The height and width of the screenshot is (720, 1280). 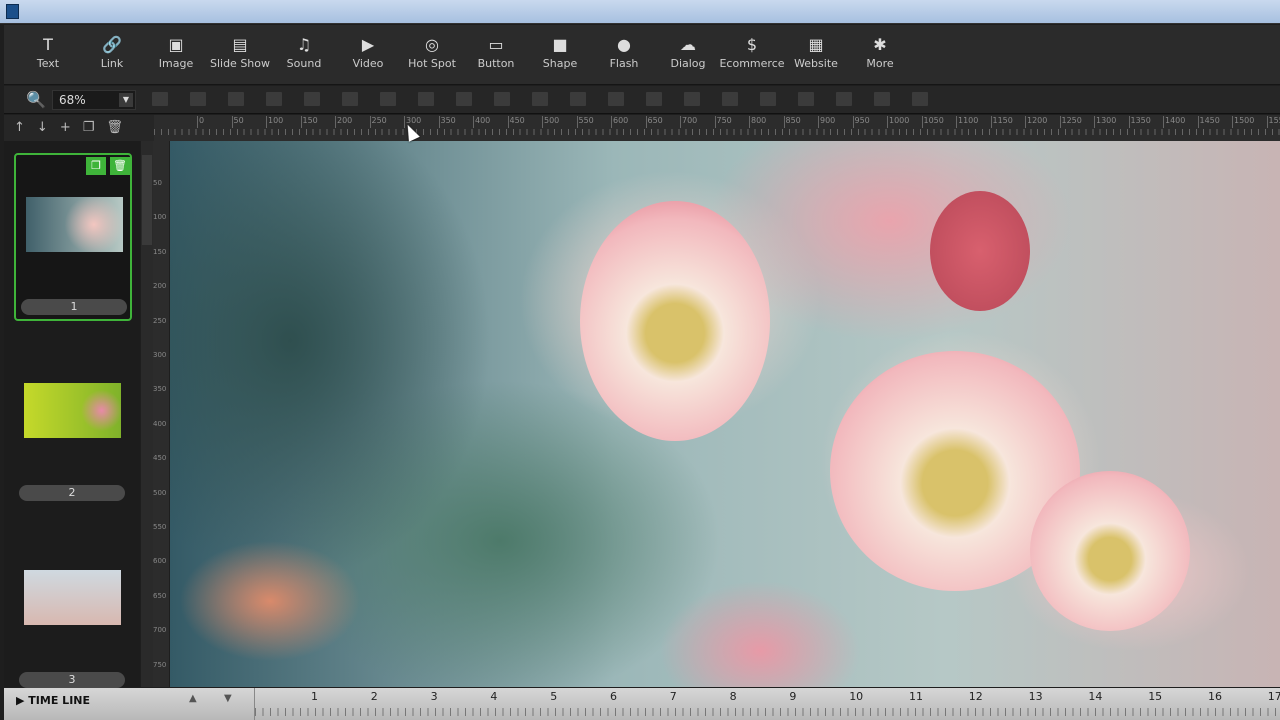 I want to click on timeline-mark: 1, so click(x=314, y=696).